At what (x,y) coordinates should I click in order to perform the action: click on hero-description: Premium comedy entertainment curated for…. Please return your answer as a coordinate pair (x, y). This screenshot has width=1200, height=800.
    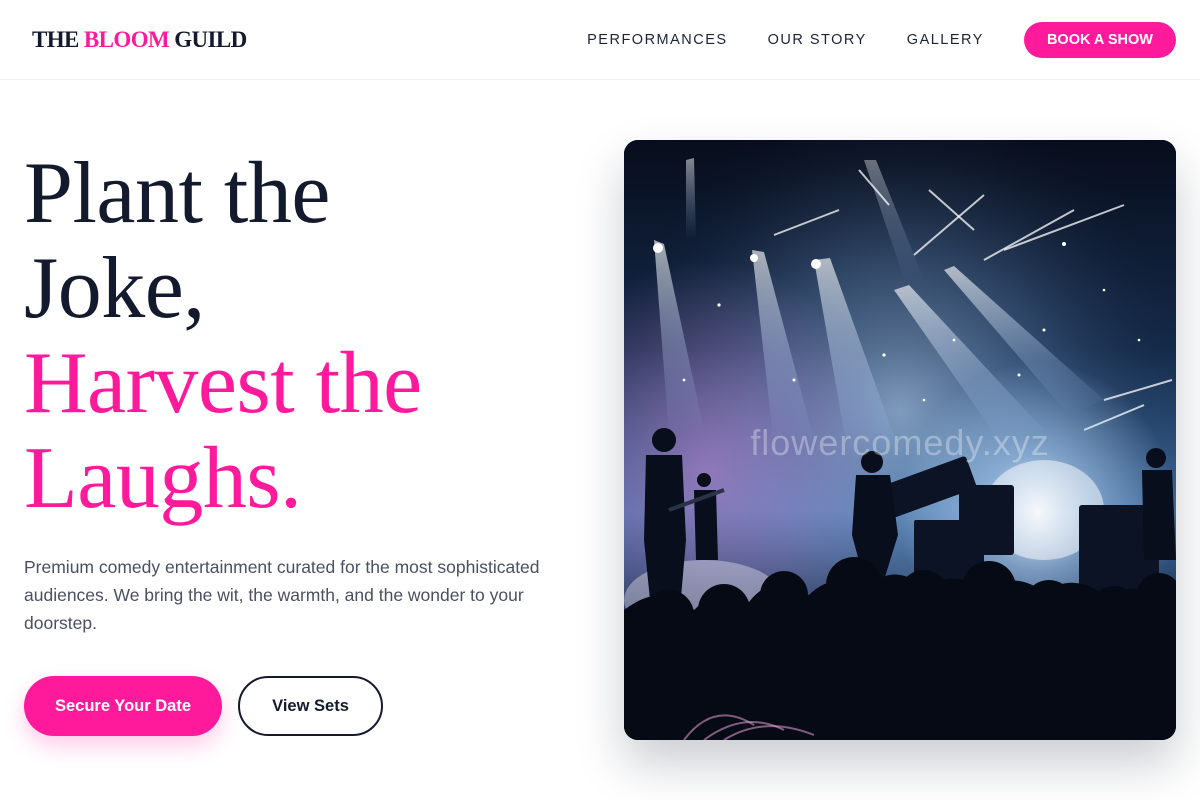
    Looking at the image, I should click on (282, 595).